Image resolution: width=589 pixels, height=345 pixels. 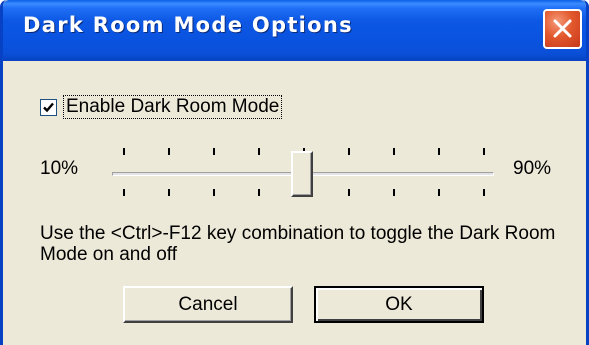 I want to click on opacity-slider-thumb, so click(x=302, y=174).